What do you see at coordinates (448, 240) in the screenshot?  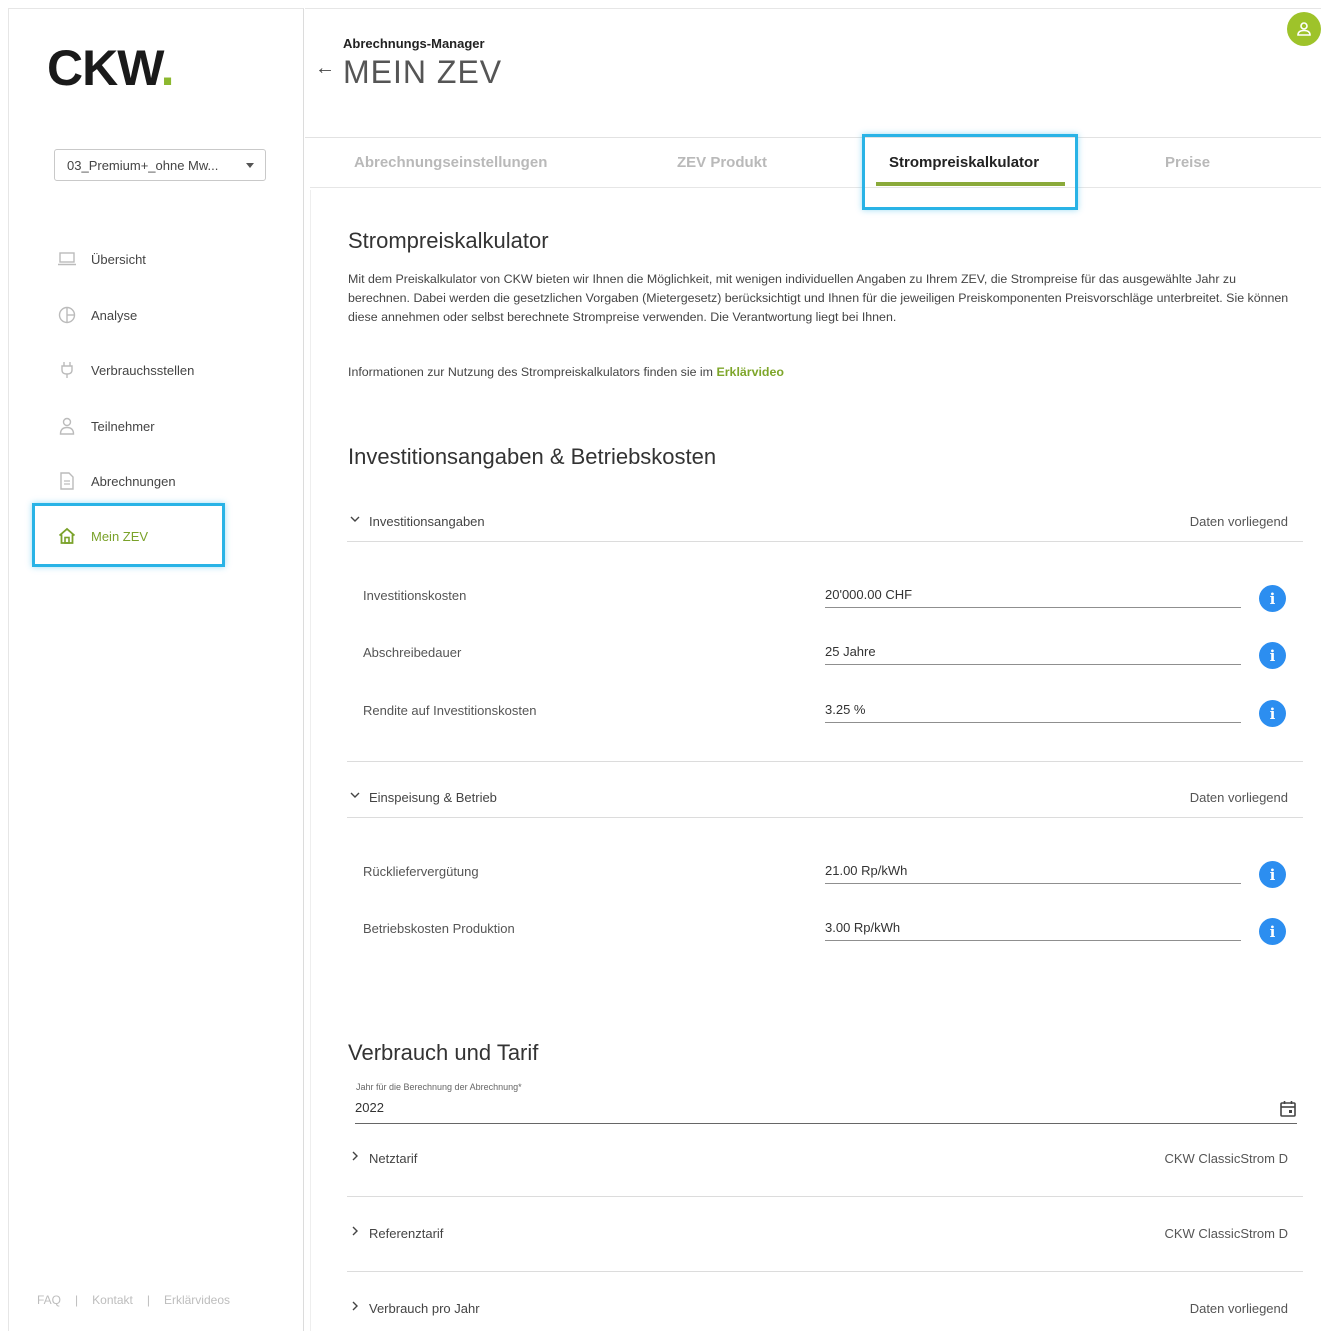 I see `section-title-strompreiskalkulator: Strompreiskalkulator` at bounding box center [448, 240].